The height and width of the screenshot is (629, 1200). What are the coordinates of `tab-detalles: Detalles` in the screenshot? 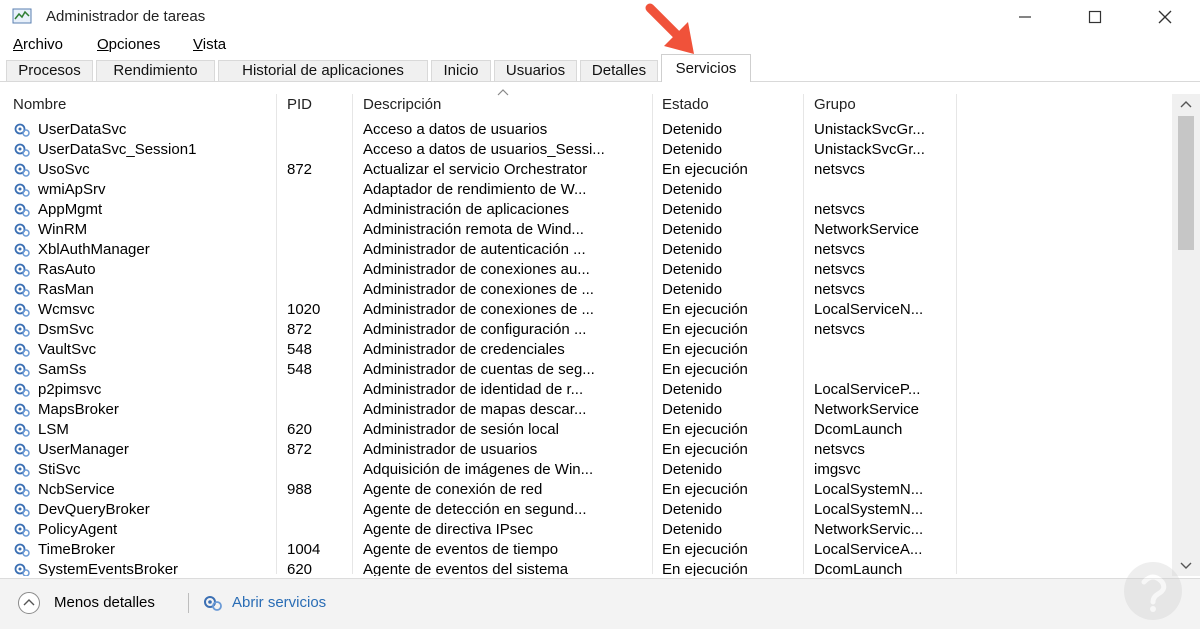 It's located at (619, 70).